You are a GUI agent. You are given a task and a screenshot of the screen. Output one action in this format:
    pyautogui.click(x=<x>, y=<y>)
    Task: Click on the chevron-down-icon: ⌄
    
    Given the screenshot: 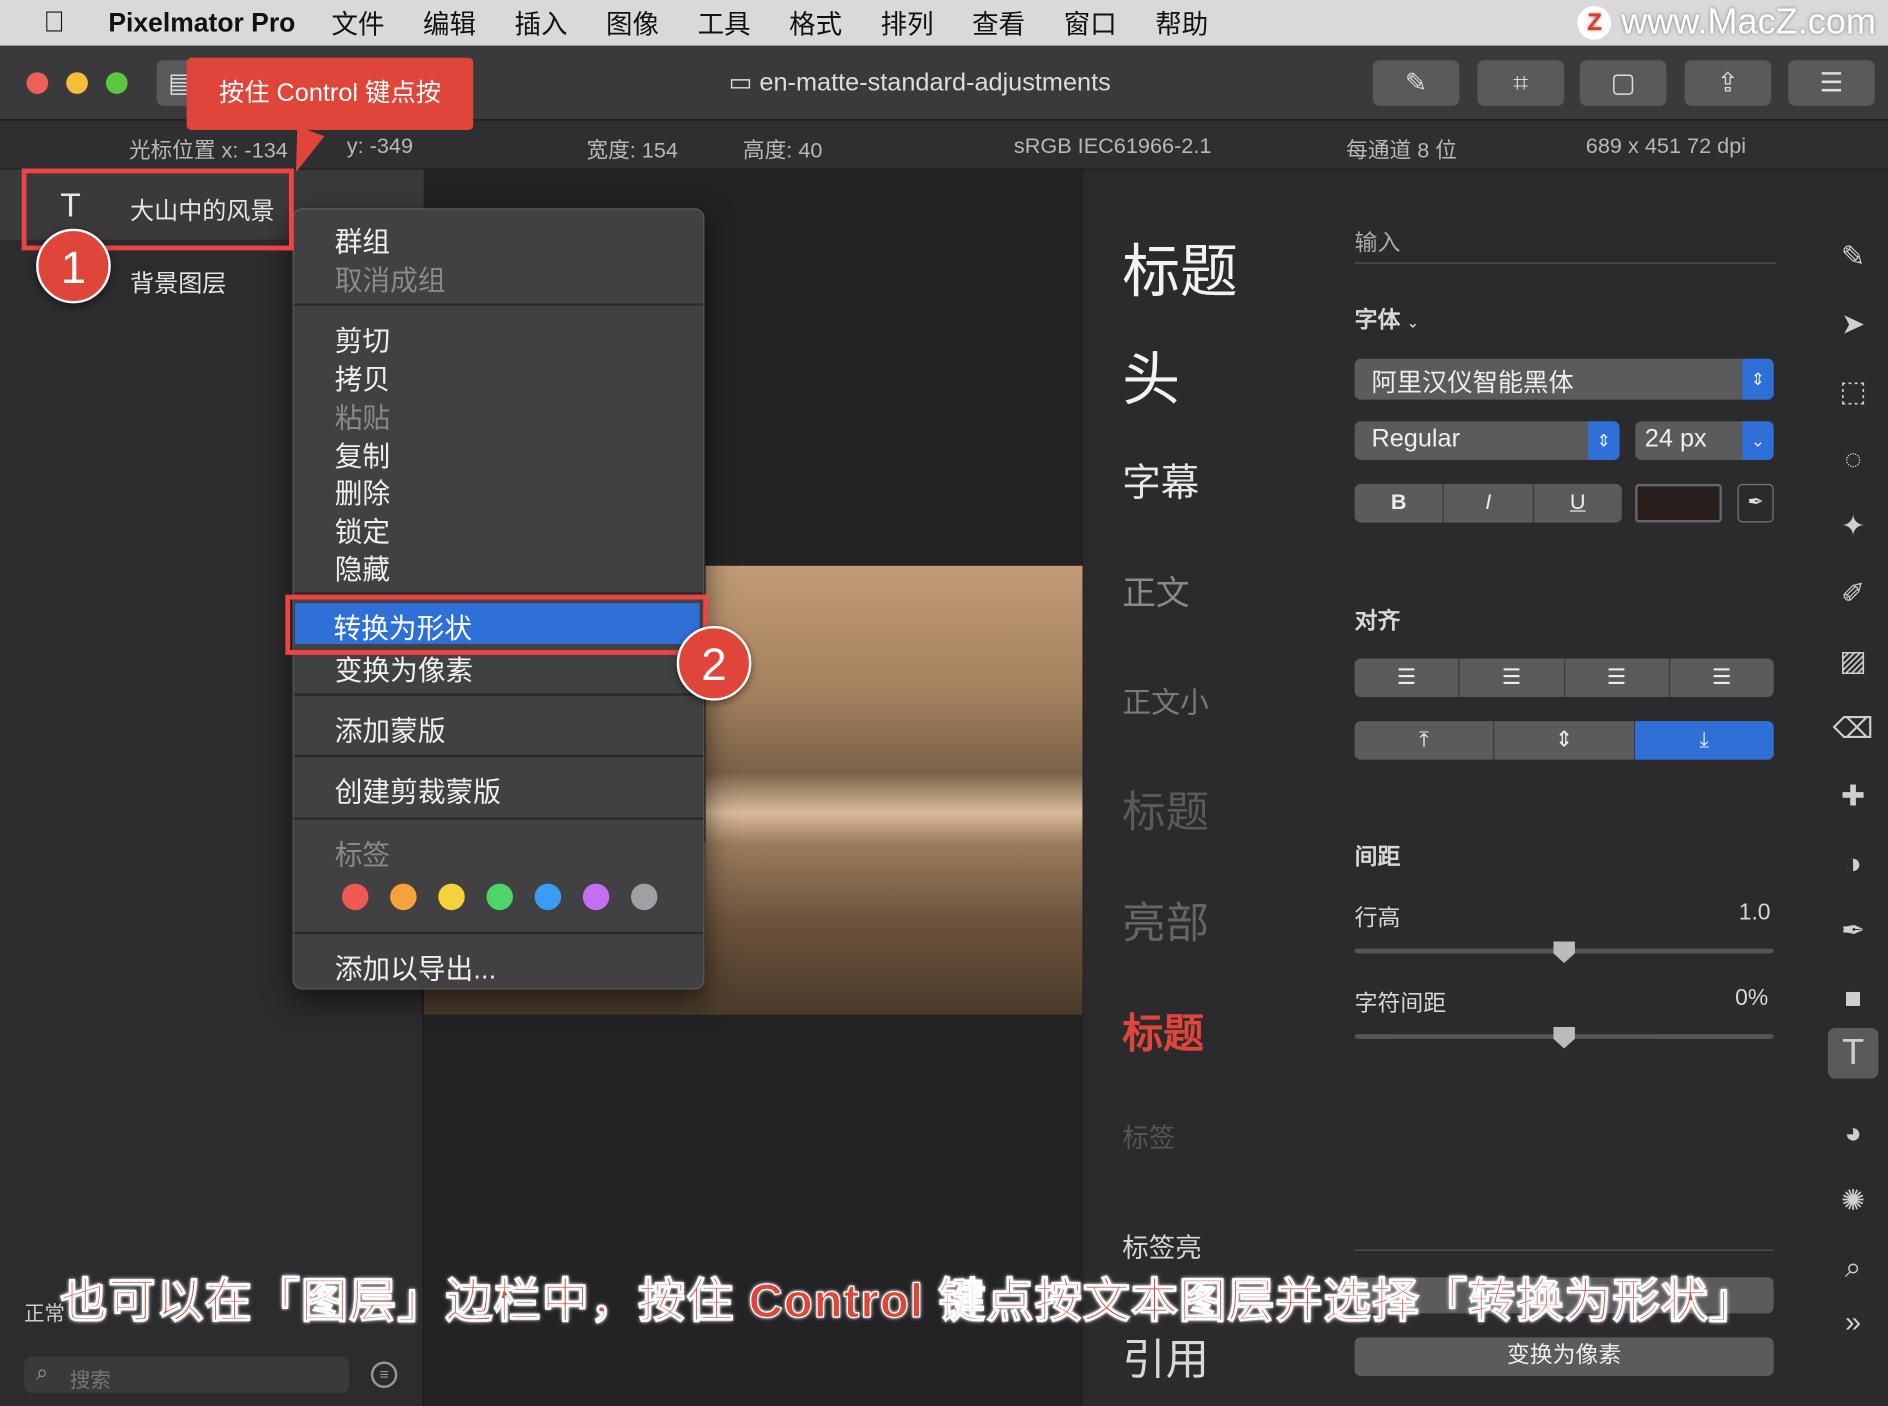 What is the action you would take?
    pyautogui.click(x=1412, y=323)
    